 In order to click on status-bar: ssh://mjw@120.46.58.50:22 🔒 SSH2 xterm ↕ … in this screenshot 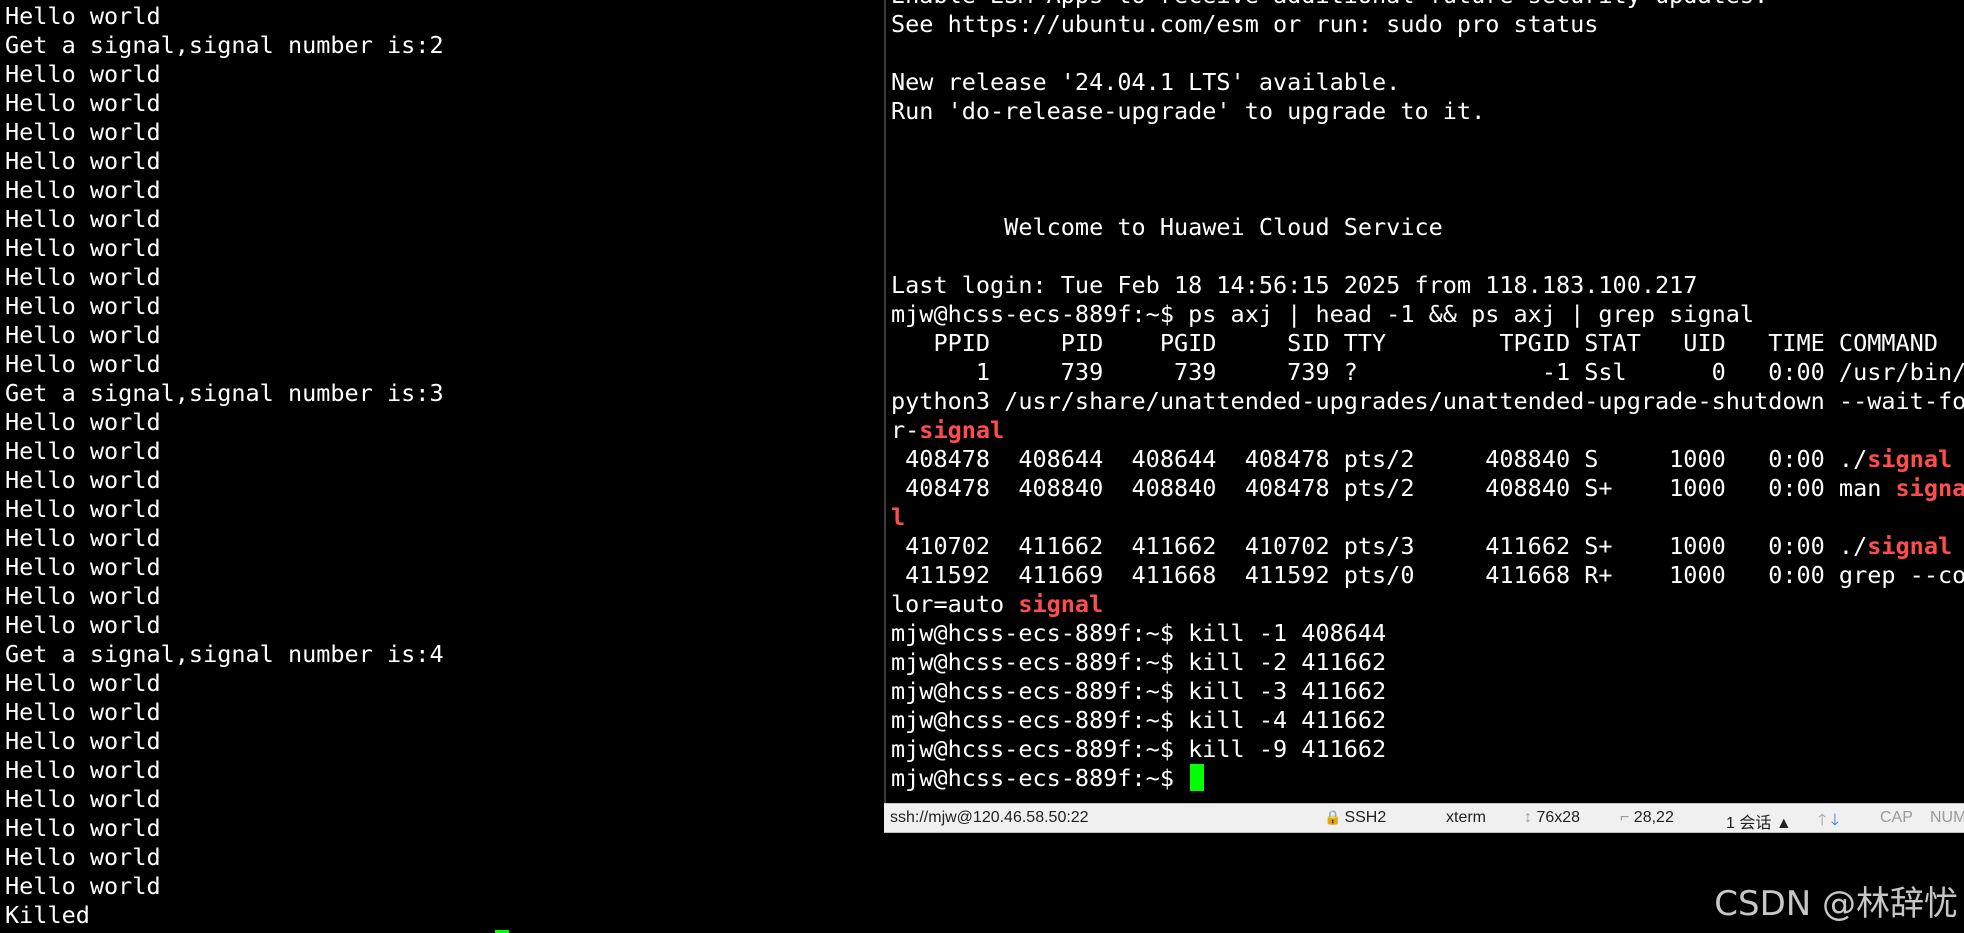, I will do `click(1424, 818)`.